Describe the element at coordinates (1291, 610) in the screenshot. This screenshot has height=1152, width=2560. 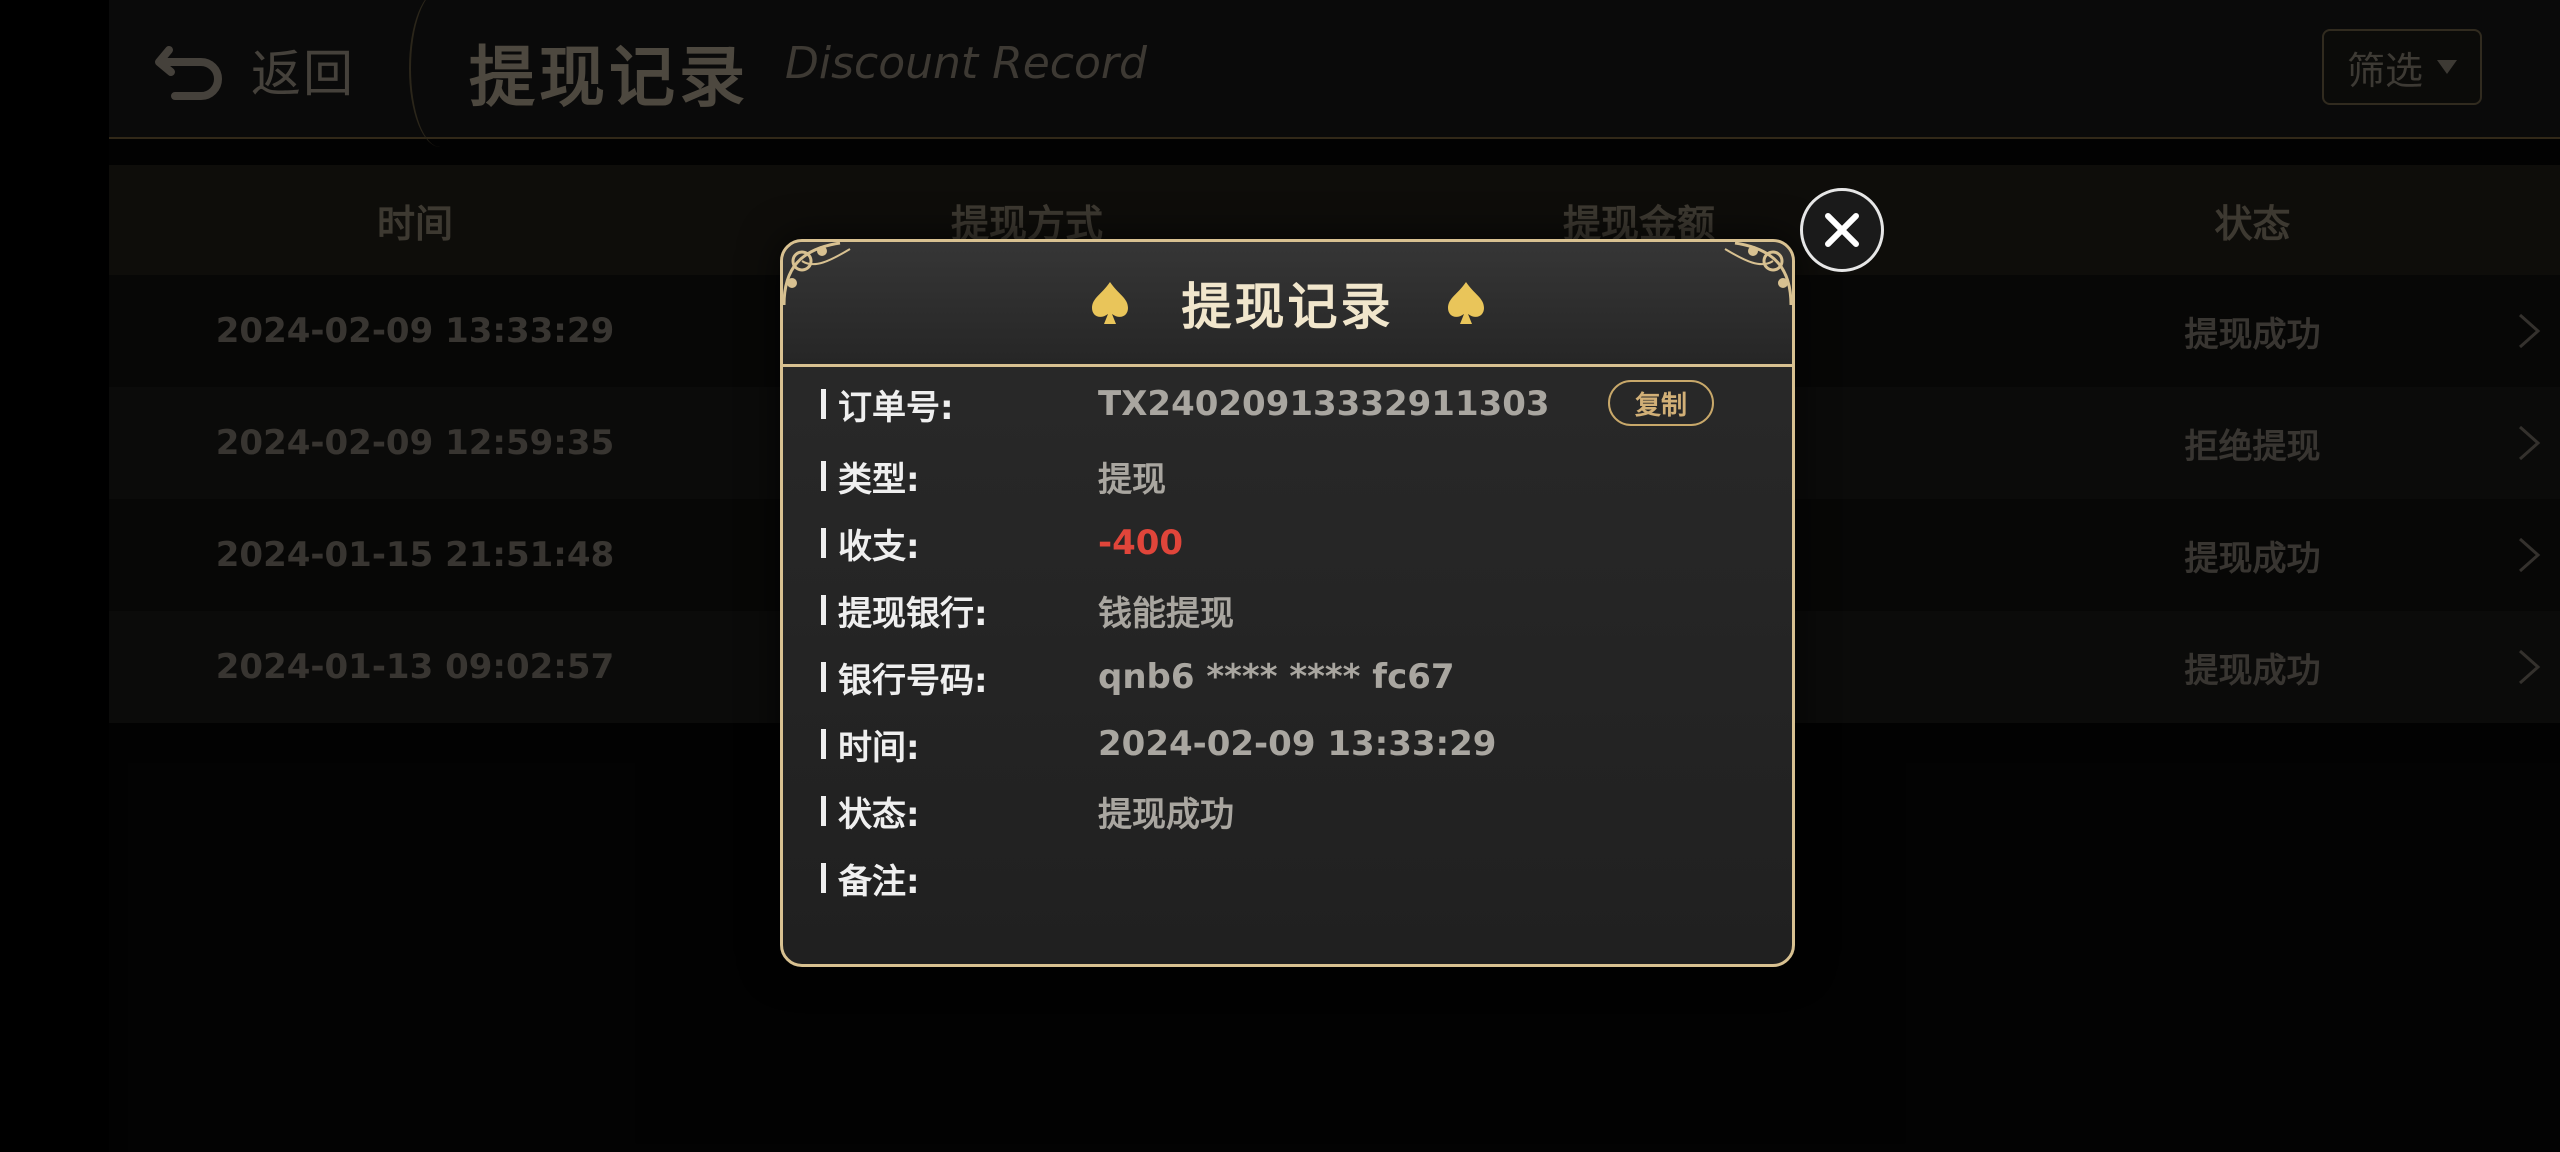
I see `field-bank: 提现银行: 钱能提现` at that location.